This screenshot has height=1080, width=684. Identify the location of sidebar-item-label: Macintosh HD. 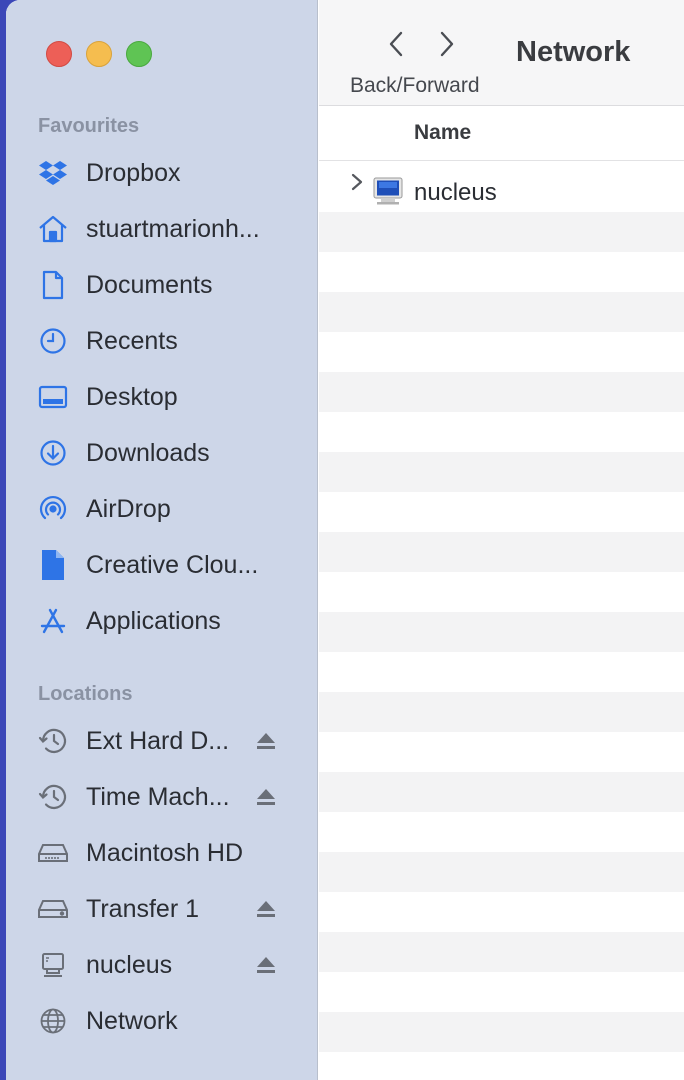
(164, 852).